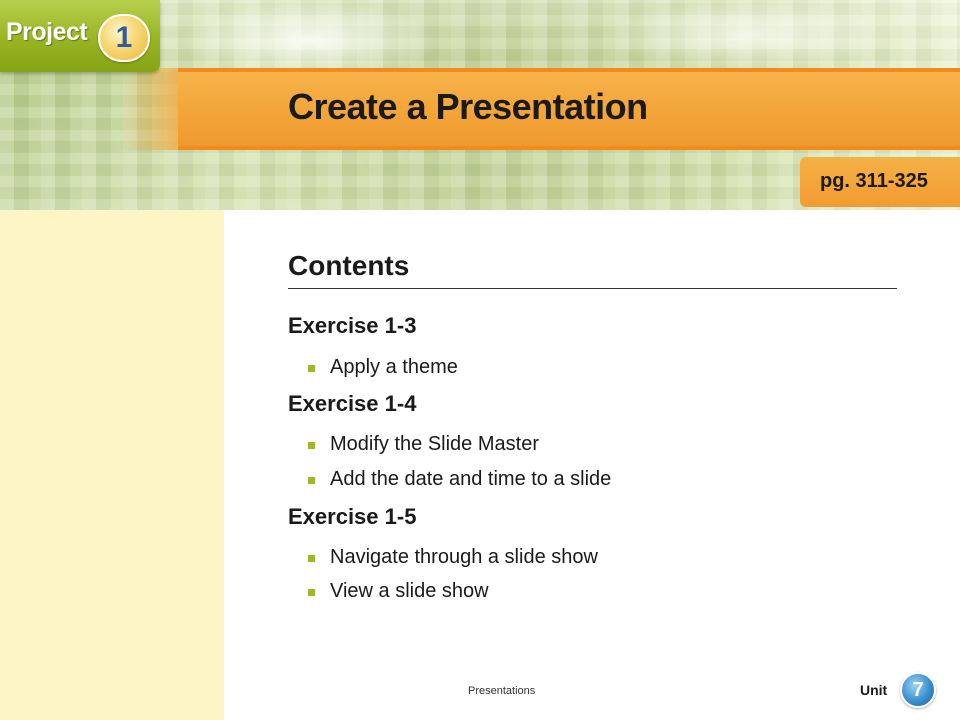  I want to click on page-reference-tab: pg. 311-325, so click(880, 182).